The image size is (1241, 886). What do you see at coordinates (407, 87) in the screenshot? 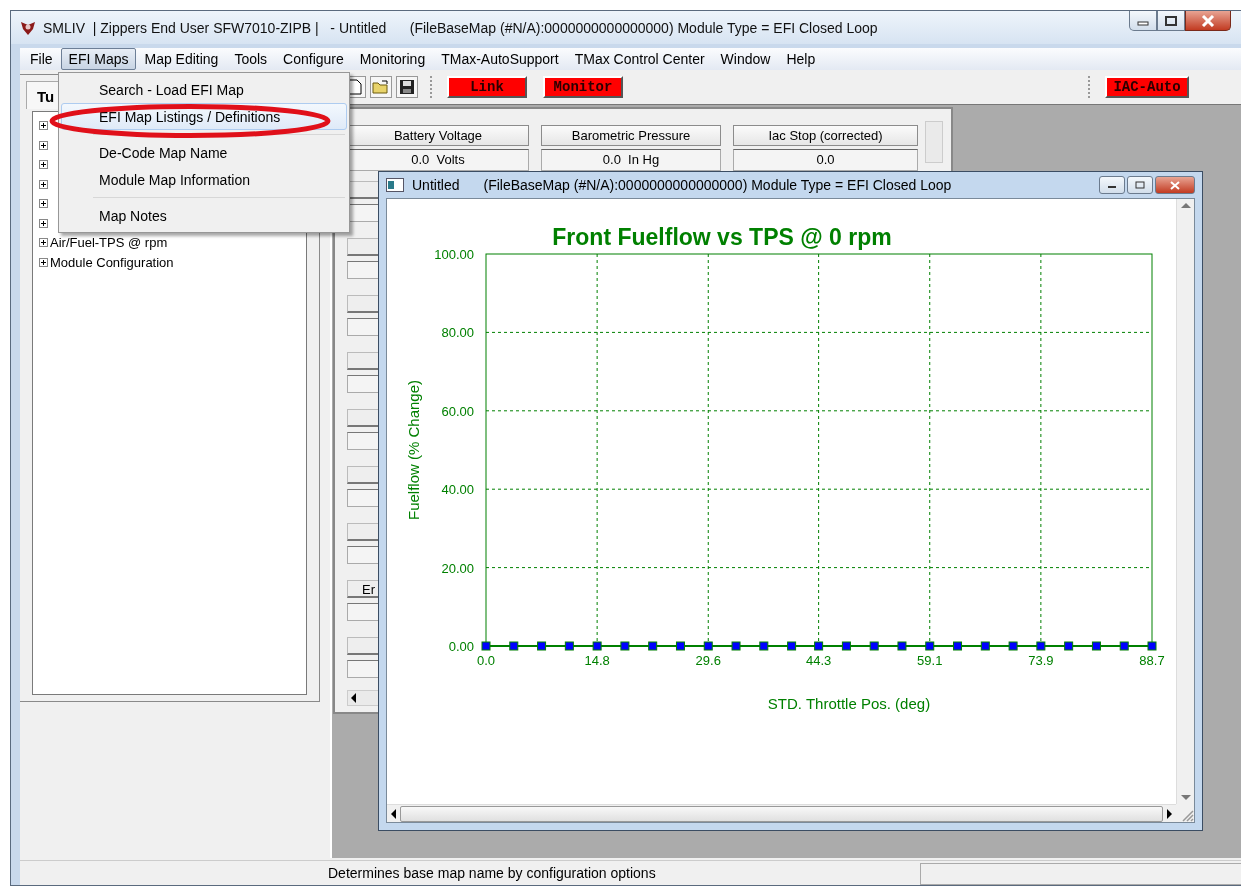
I see `save-button` at bounding box center [407, 87].